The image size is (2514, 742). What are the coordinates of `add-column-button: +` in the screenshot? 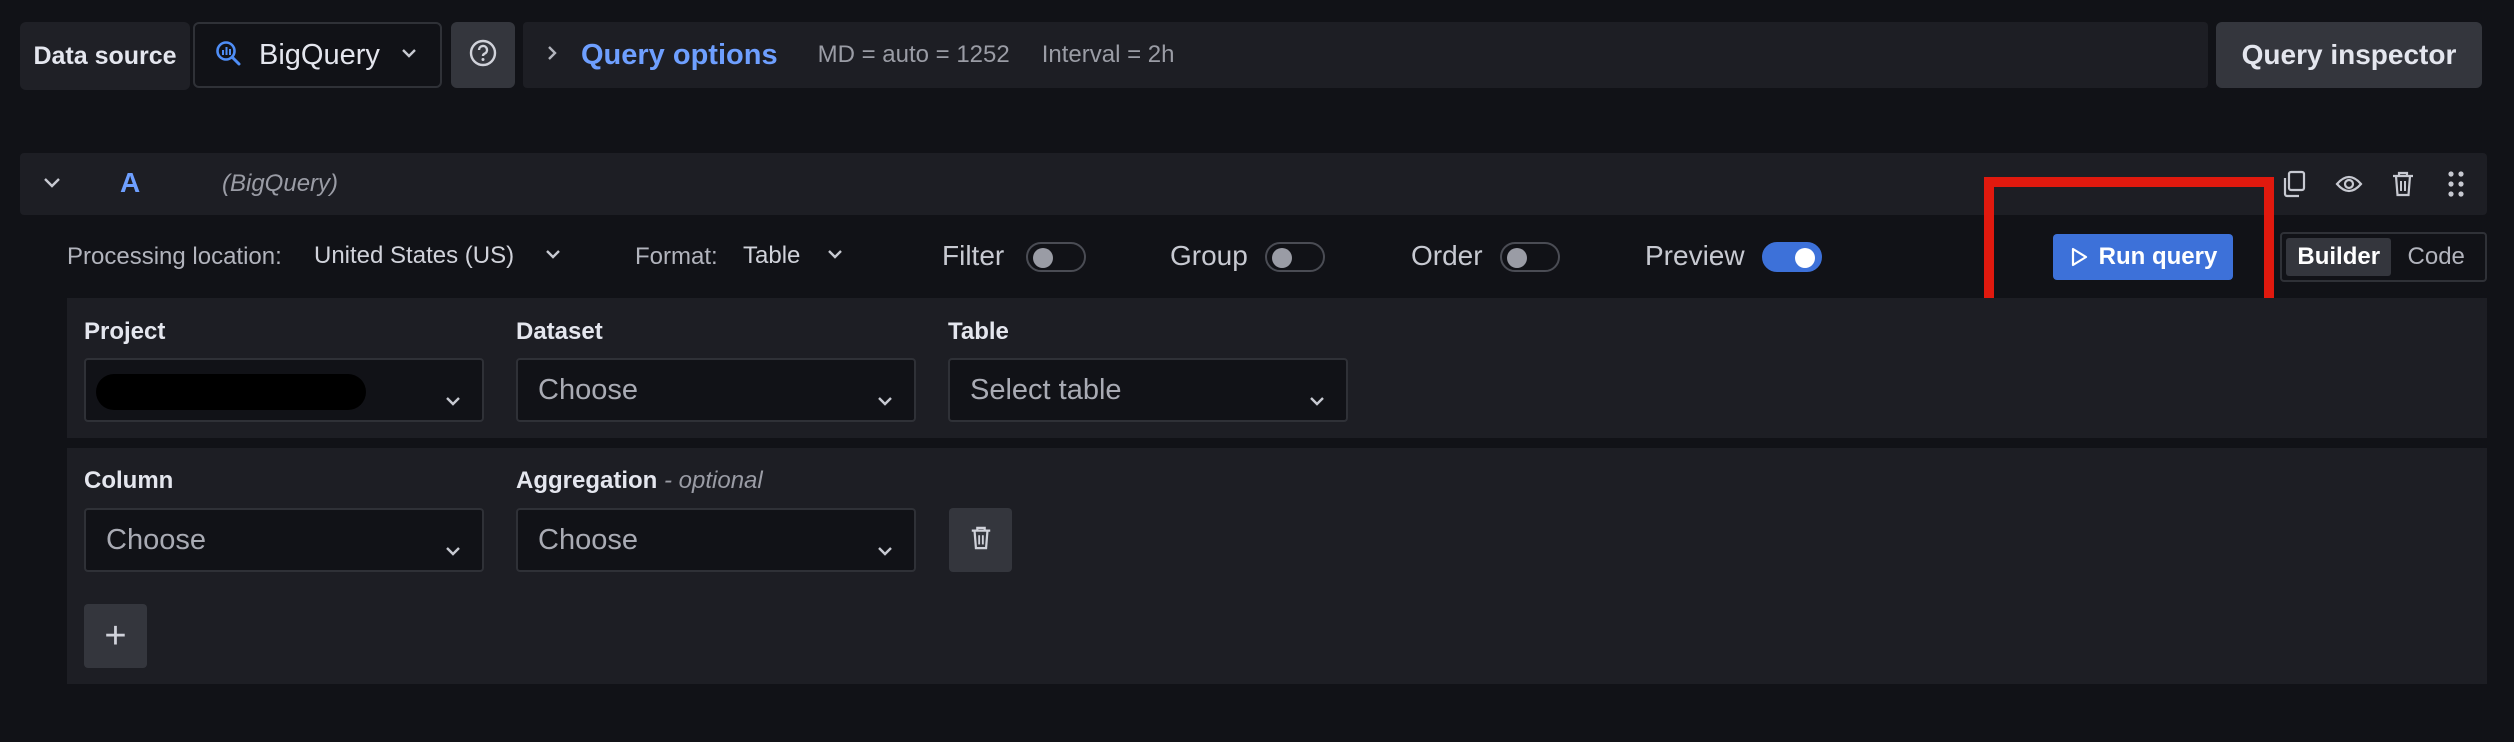 It's located at (115, 636).